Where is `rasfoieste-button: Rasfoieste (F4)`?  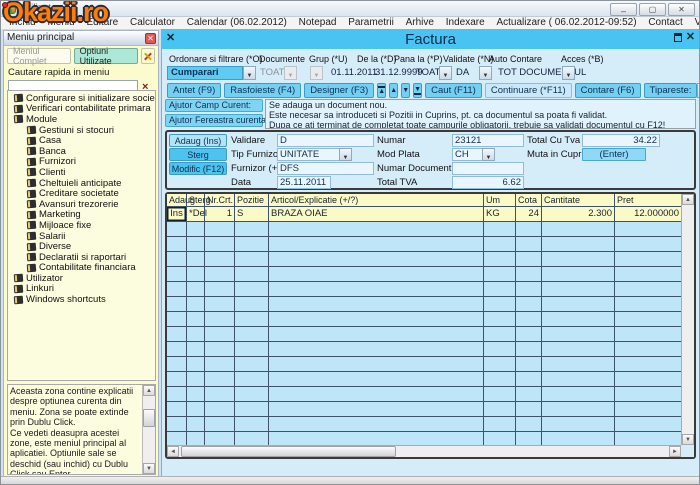 rasfoieste-button: Rasfoieste (F4) is located at coordinates (263, 90).